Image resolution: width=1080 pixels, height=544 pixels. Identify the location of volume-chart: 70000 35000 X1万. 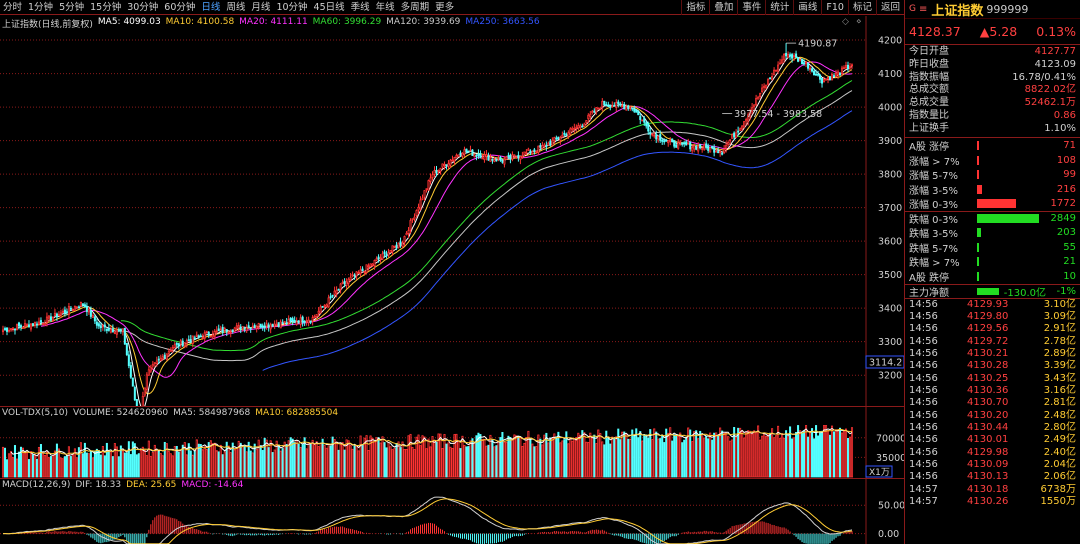
(452, 443).